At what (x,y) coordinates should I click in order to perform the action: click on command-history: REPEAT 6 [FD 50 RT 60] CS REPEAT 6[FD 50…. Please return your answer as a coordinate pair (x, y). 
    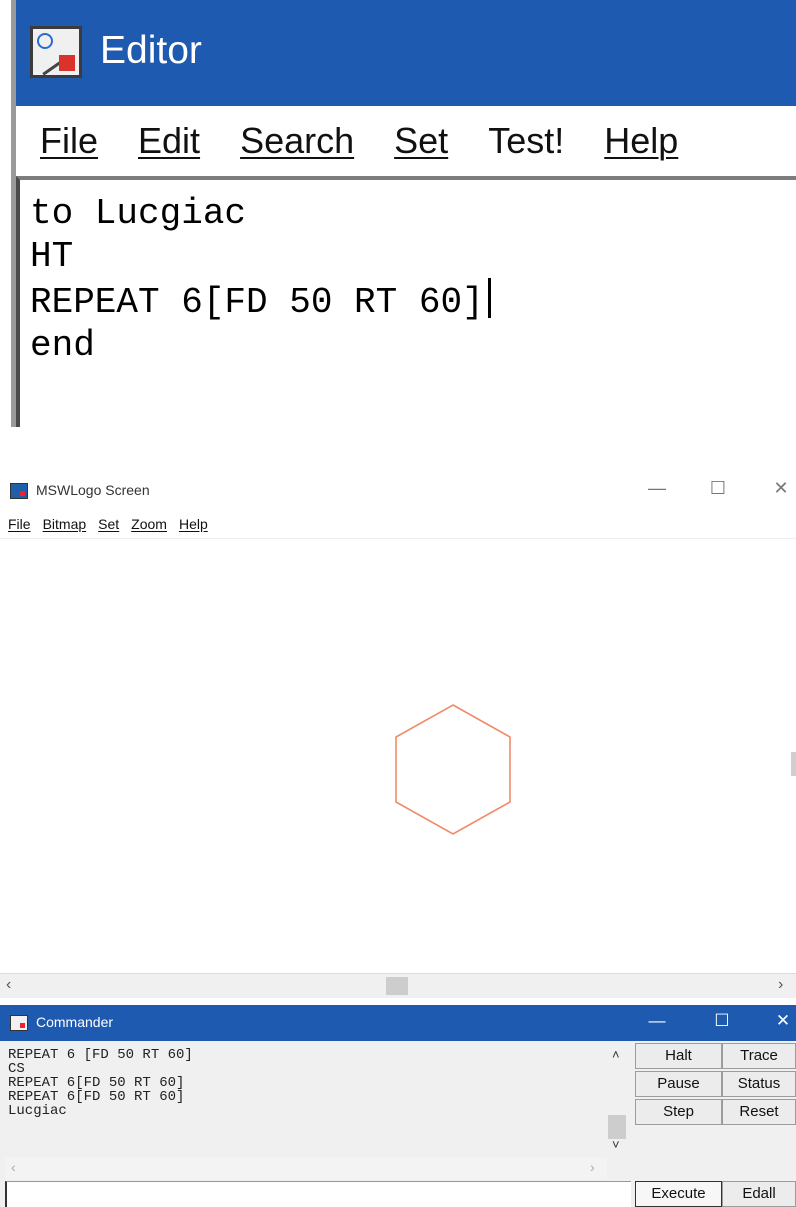
    Looking at the image, I should click on (318, 1101).